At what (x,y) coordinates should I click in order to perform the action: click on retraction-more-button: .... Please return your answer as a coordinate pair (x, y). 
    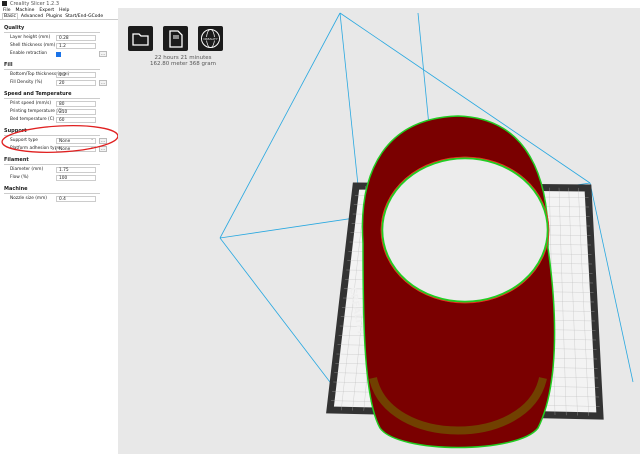
    Looking at the image, I should click on (103, 54).